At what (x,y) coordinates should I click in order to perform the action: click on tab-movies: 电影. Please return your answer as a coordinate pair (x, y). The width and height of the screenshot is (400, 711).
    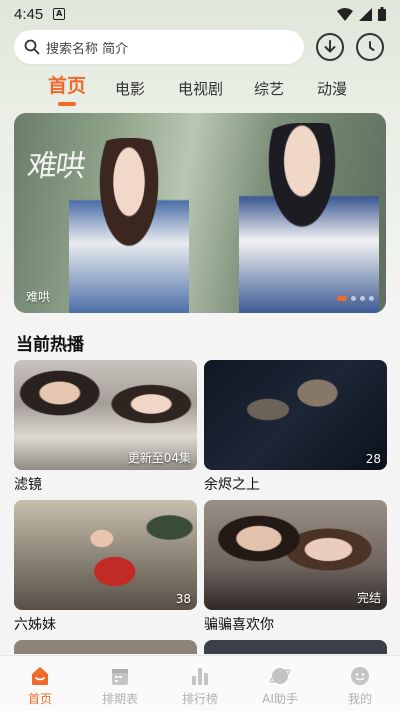
    Looking at the image, I should click on (130, 89).